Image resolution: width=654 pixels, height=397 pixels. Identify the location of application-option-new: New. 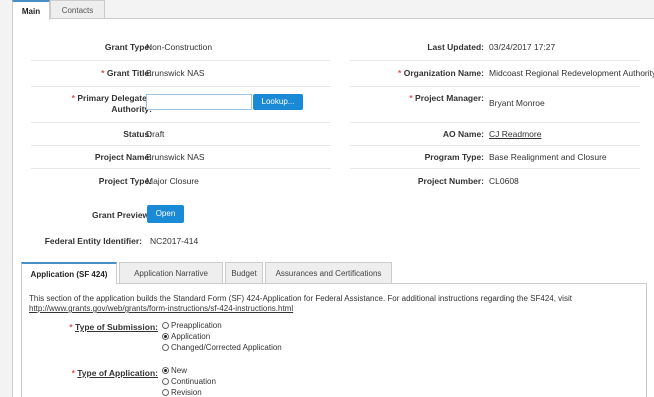
(174, 370).